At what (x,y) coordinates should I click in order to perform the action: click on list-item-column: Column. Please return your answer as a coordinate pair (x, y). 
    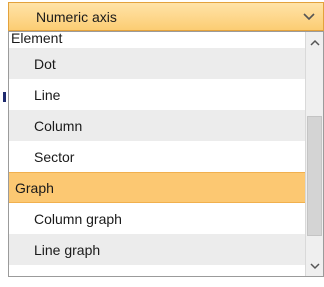
    Looking at the image, I should click on (157, 125).